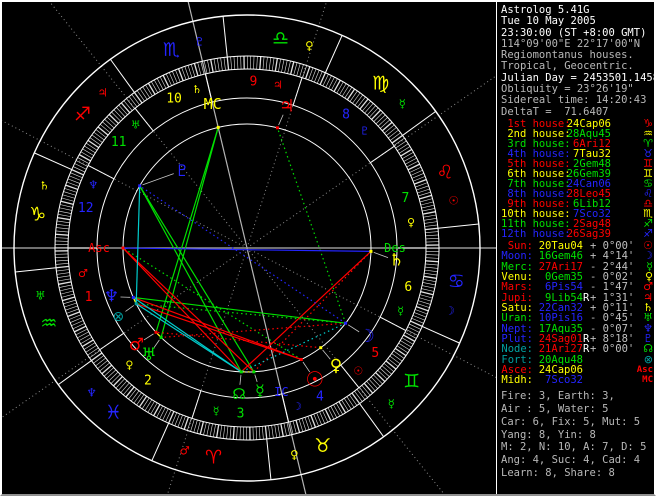  What do you see at coordinates (336, 366) in the screenshot?
I see `planet-glyph-venu: ♀` at bounding box center [336, 366].